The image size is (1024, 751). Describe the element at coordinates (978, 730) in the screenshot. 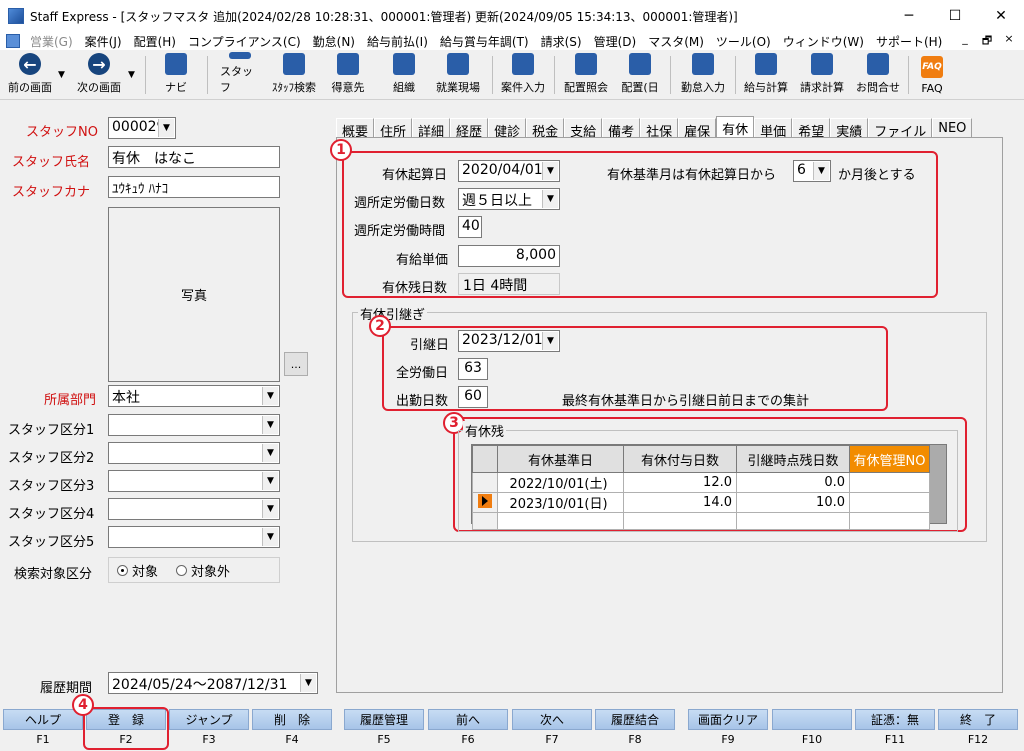

I see `f12-exit-button: 終 了 F12` at that location.